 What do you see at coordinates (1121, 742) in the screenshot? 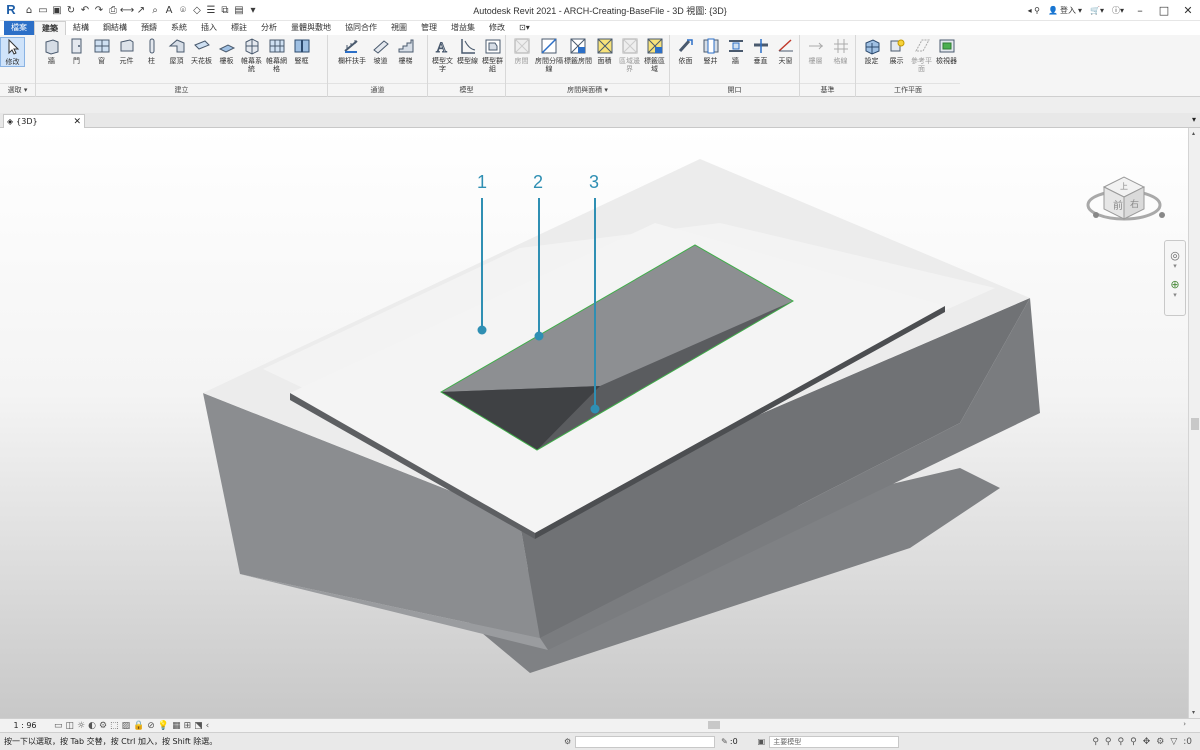
I see `select-pinned-icon: ⚲` at bounding box center [1121, 742].